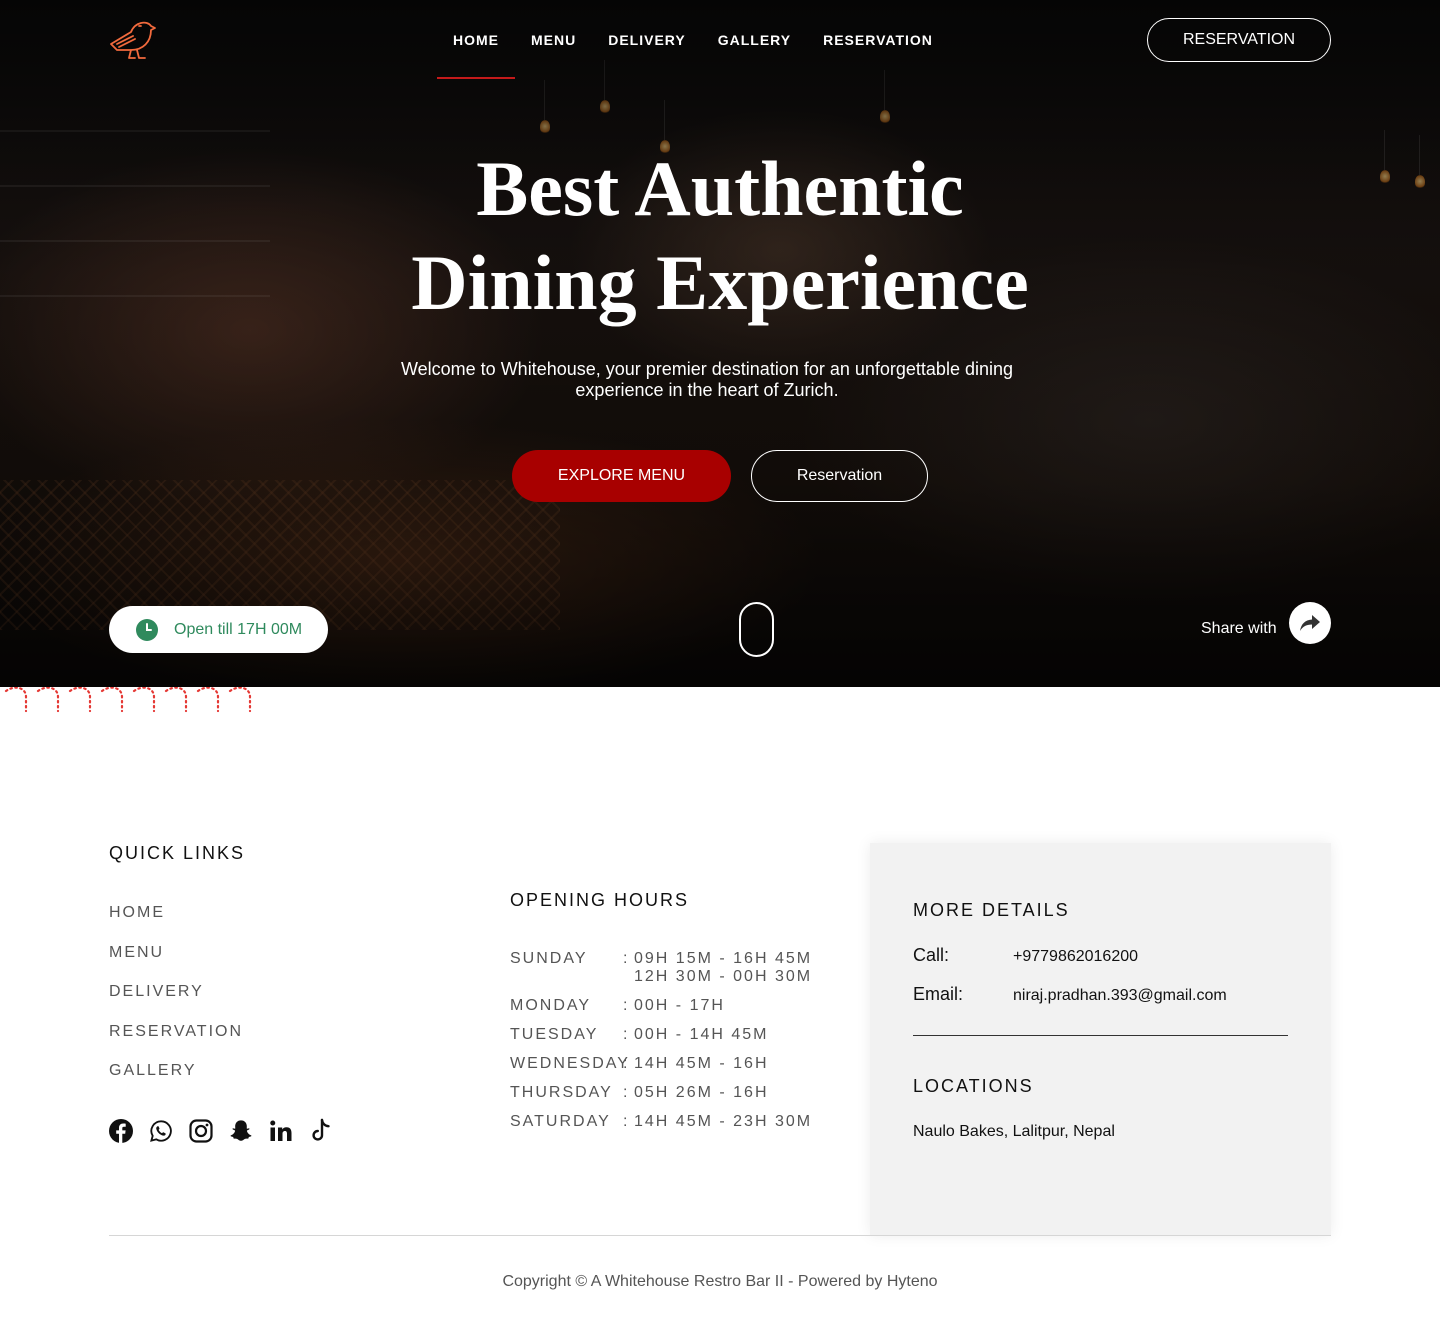 The height and width of the screenshot is (1330, 1440). Describe the element at coordinates (720, 282) in the screenshot. I see `hero-title-line2: Dining Experience` at that location.